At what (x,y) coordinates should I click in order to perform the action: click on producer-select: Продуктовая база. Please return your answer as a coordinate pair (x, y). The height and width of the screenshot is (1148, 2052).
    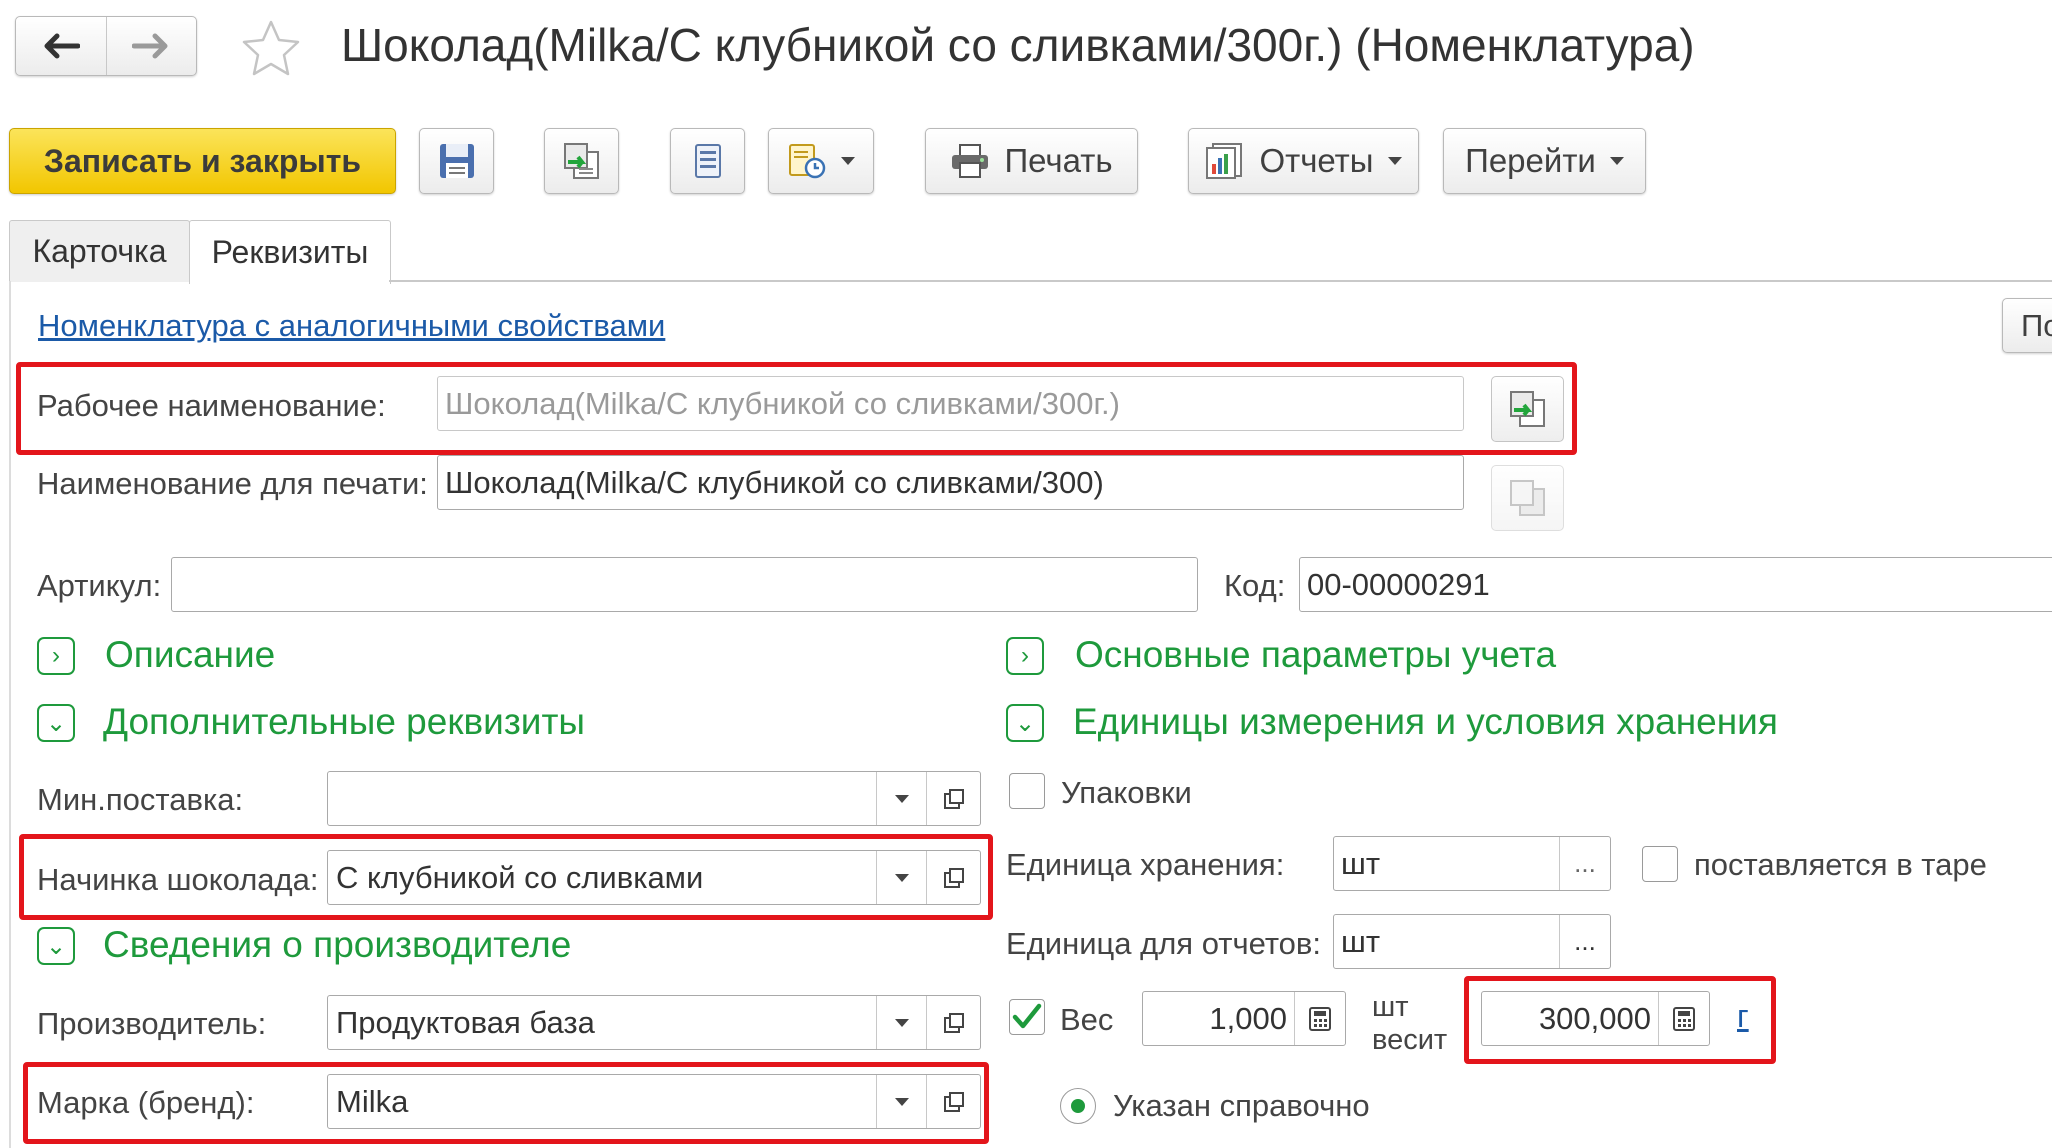
    Looking at the image, I should click on (654, 1022).